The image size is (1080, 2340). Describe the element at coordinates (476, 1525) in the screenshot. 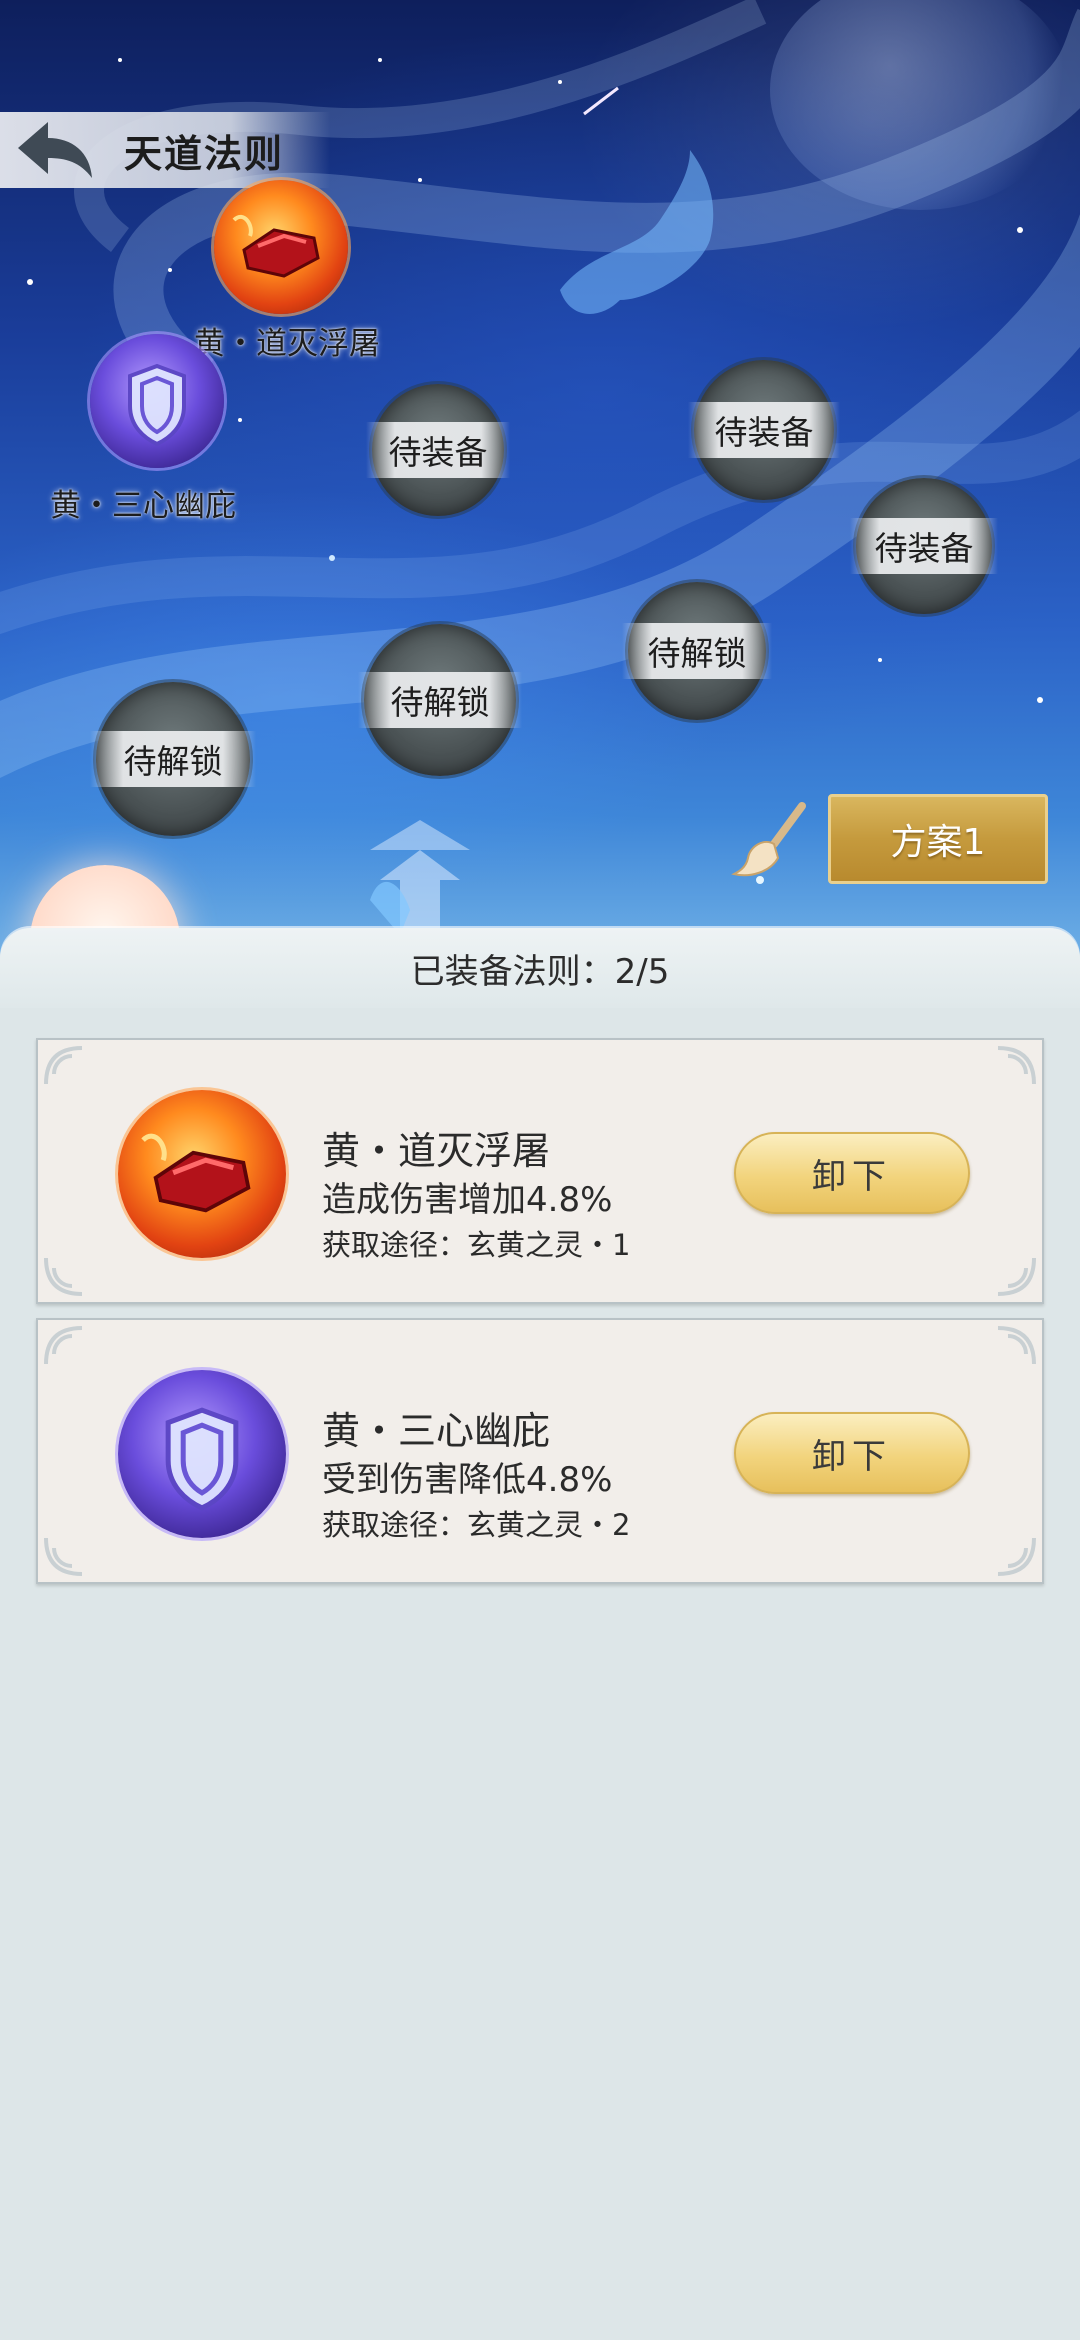

I see `rule-source: 获取途径：玄黄之灵・2` at that location.